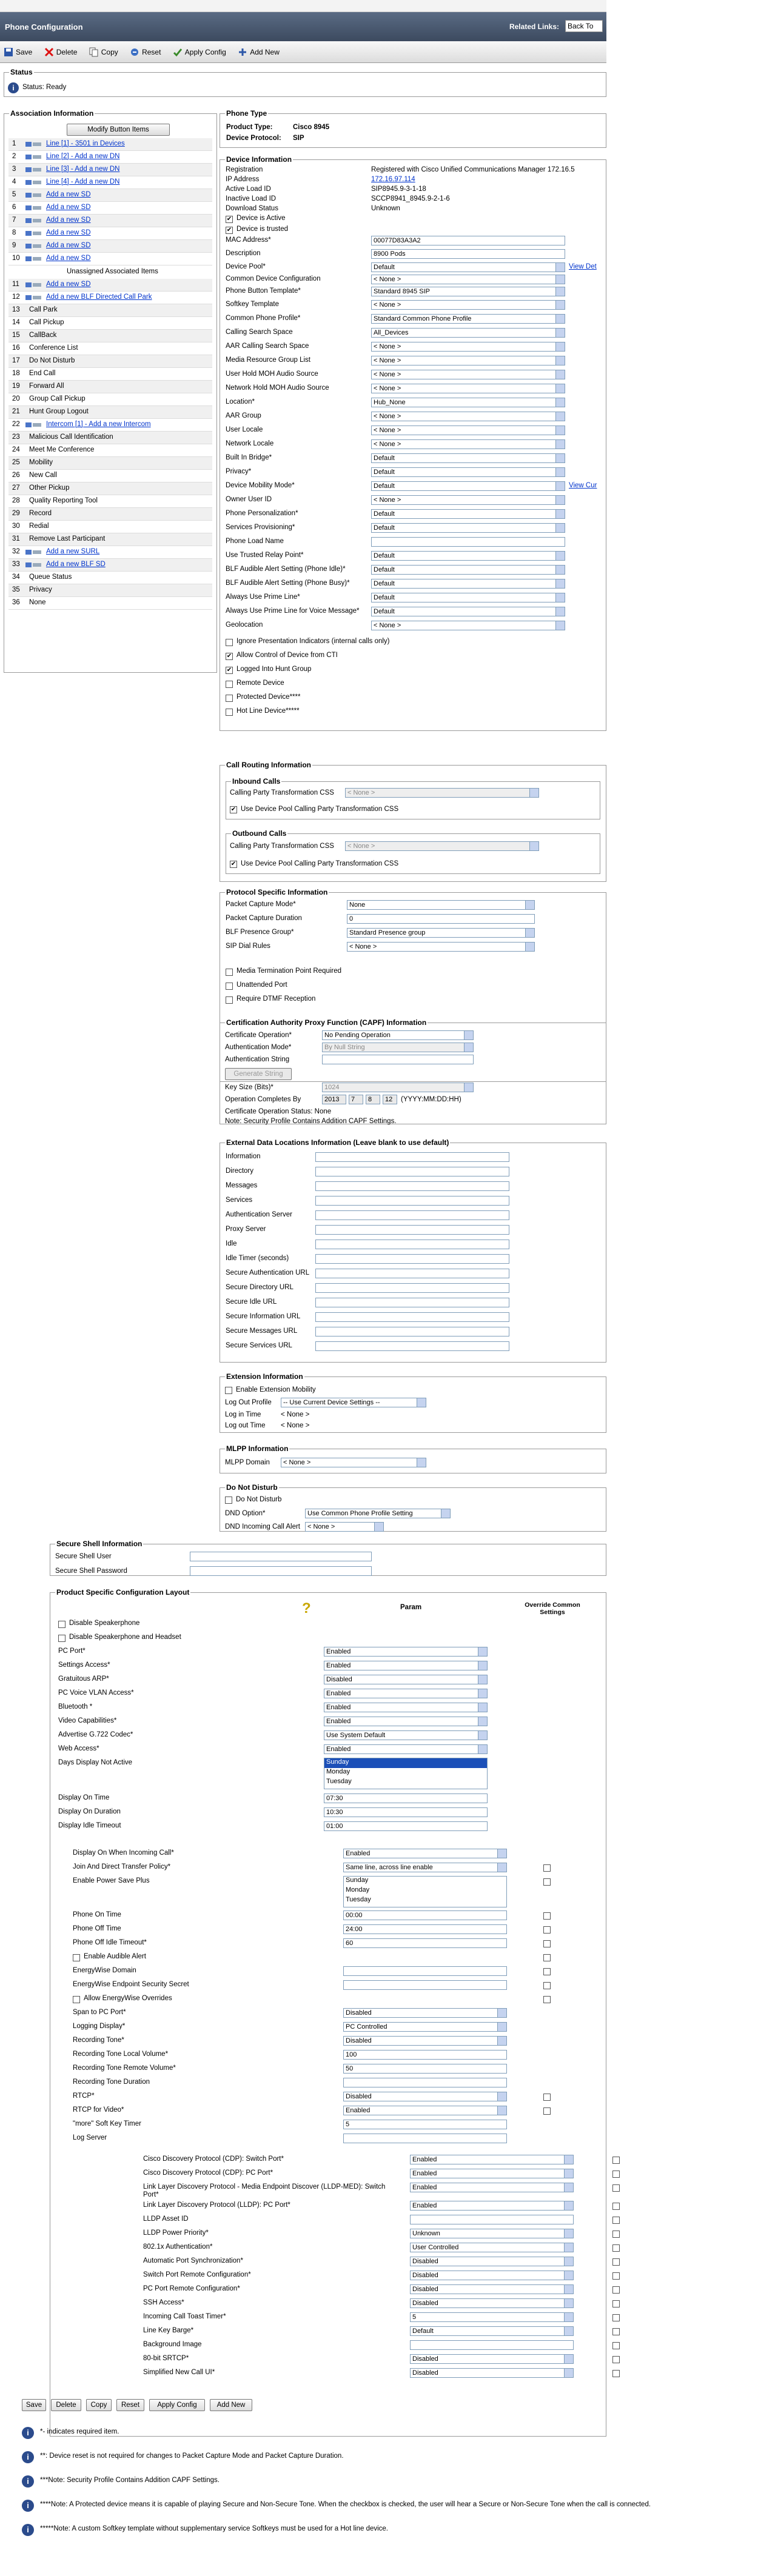  Describe the element at coordinates (425, 1867) in the screenshot. I see `product-field-select: Same line, across line enable` at that location.